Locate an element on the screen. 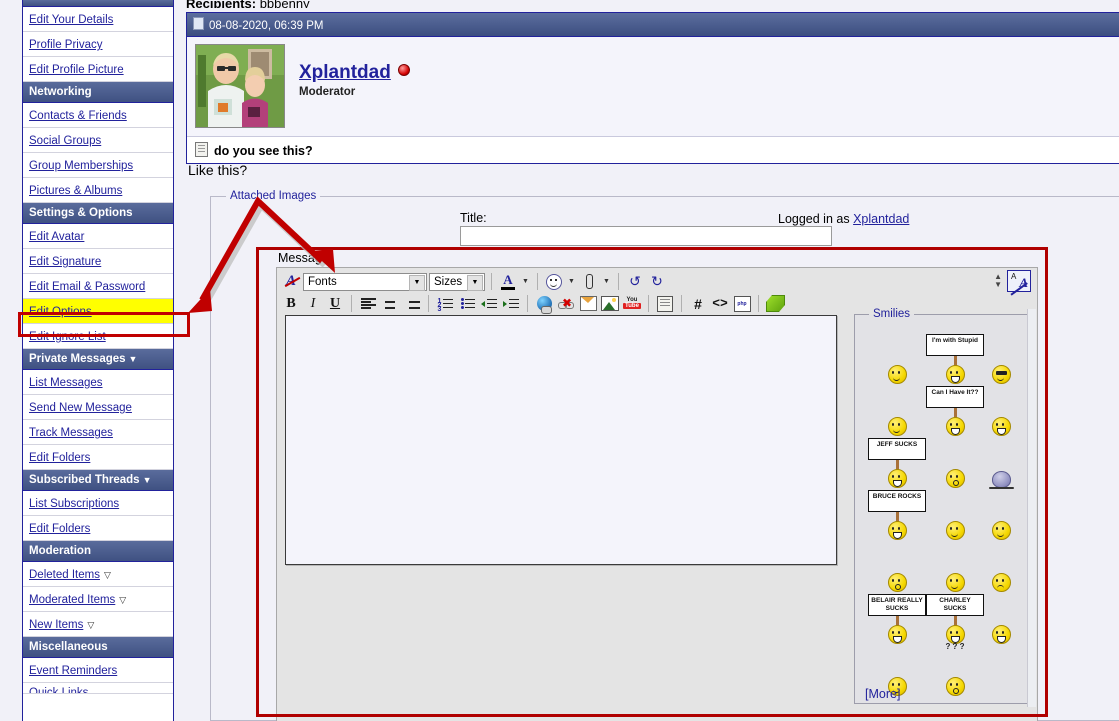 The image size is (1119, 721). smilie-belair-really-sucks: BELAIR REALLY SUCKS is located at coordinates (897, 618).